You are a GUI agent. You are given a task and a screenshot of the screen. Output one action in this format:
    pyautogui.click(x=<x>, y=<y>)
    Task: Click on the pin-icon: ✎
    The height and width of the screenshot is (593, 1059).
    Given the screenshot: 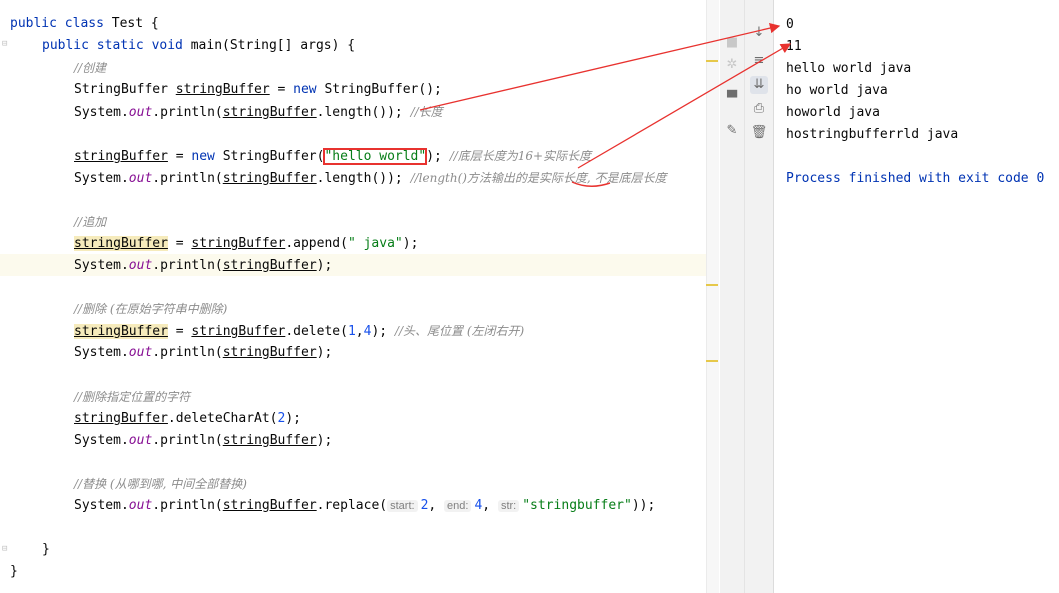 What is the action you would take?
    pyautogui.click(x=732, y=131)
    